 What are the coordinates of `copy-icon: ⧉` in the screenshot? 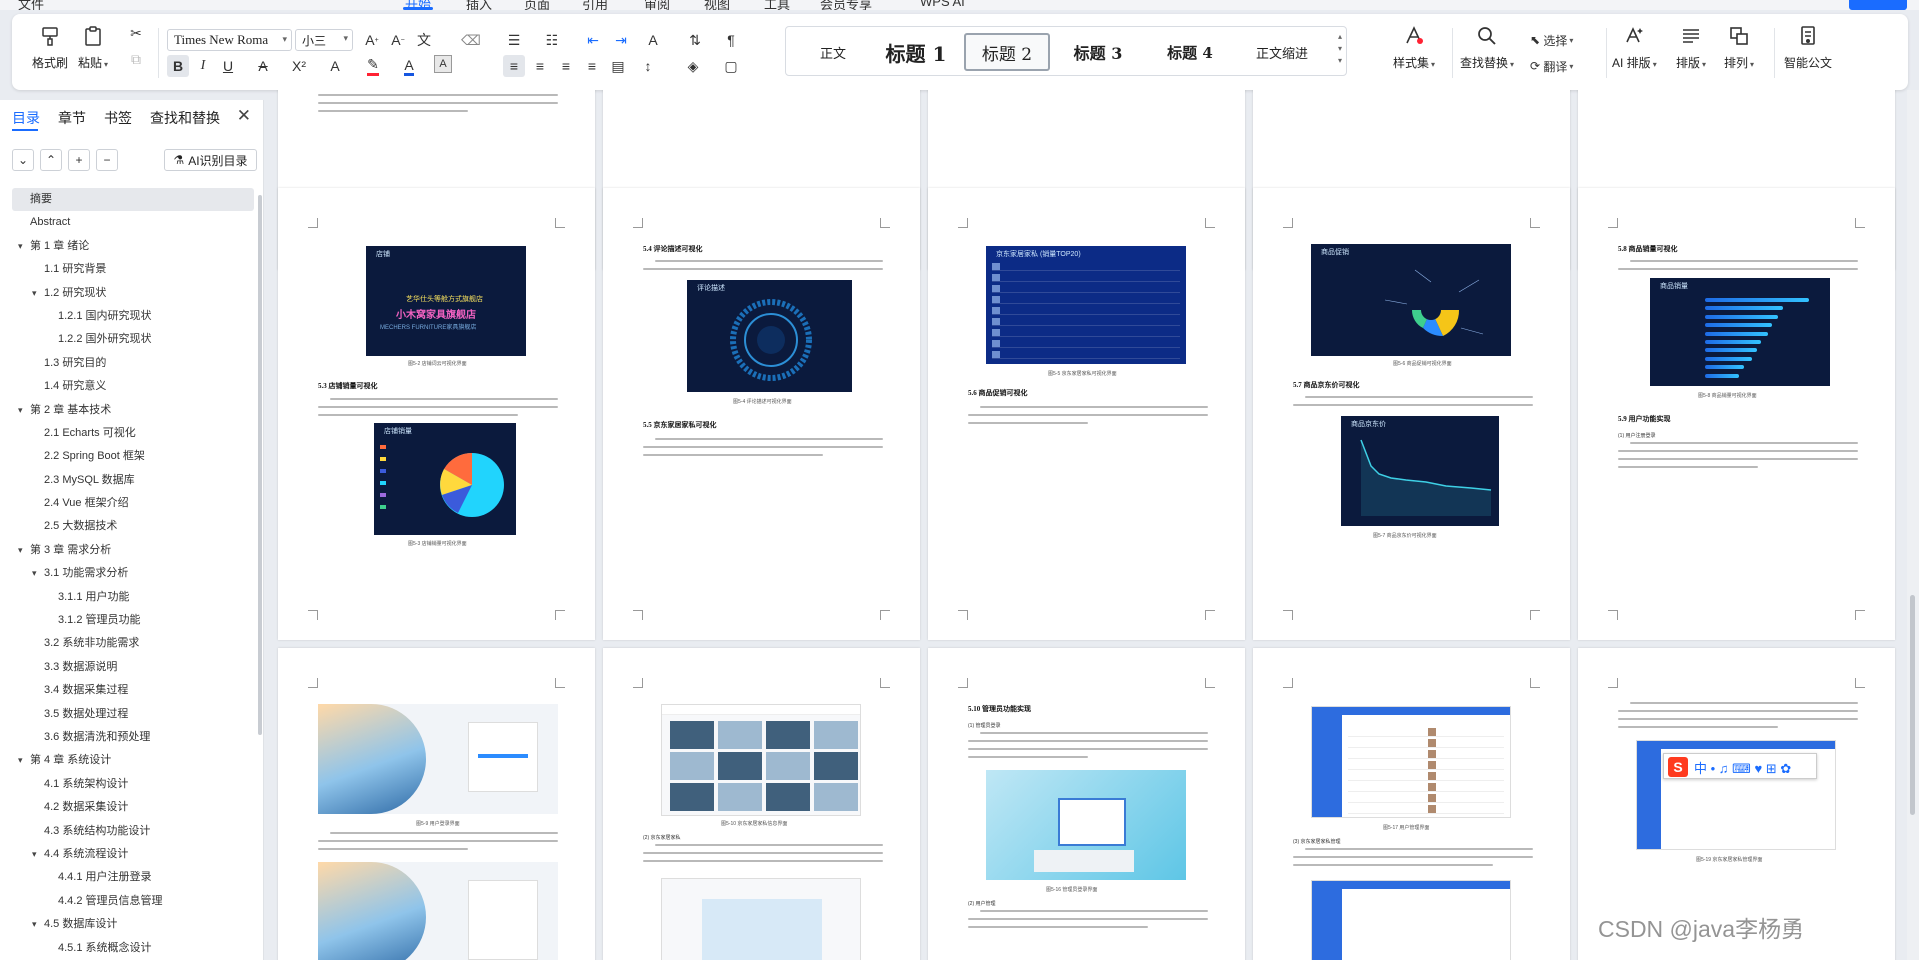 It's located at (136, 59).